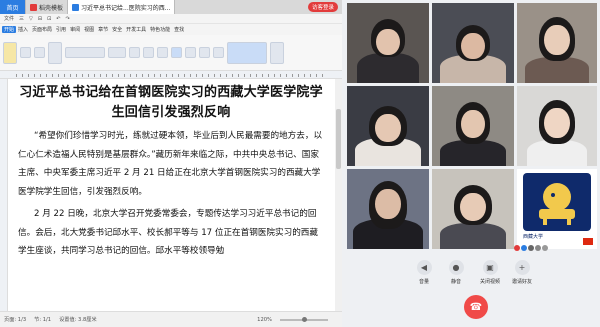 This screenshot has width=600, height=327. I want to click on align-center-icon, so click(190, 52).